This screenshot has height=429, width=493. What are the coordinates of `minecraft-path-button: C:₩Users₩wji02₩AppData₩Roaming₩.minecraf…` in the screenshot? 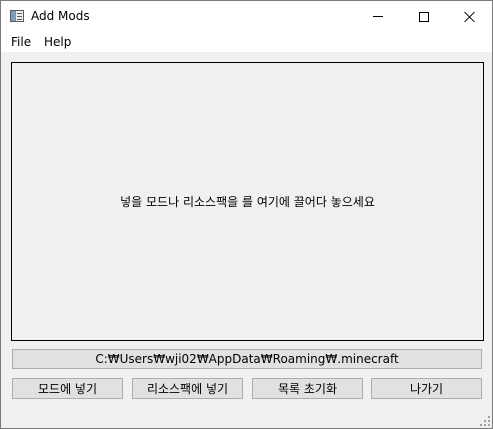 It's located at (247, 359).